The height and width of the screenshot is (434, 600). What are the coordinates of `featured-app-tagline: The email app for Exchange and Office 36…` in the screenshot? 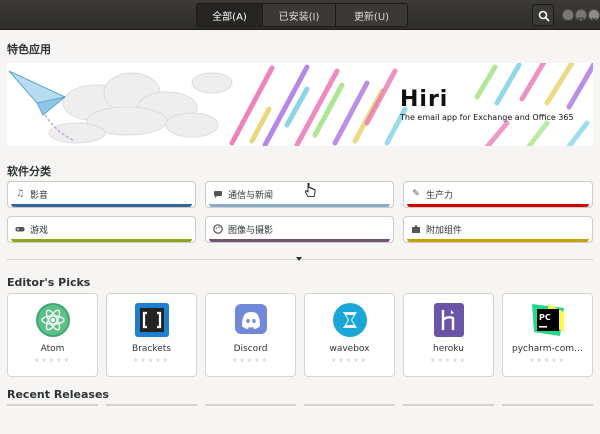 It's located at (487, 117).